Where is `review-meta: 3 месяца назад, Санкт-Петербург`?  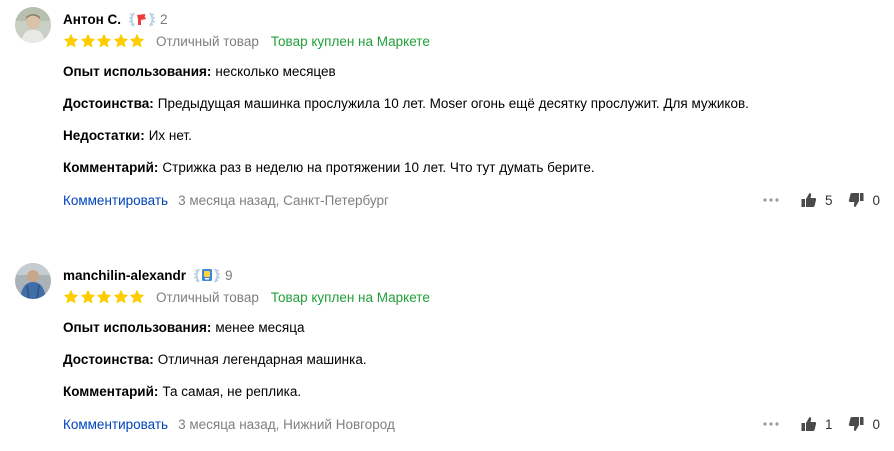 review-meta: 3 месяца назад, Санкт-Петербург is located at coordinates (283, 200).